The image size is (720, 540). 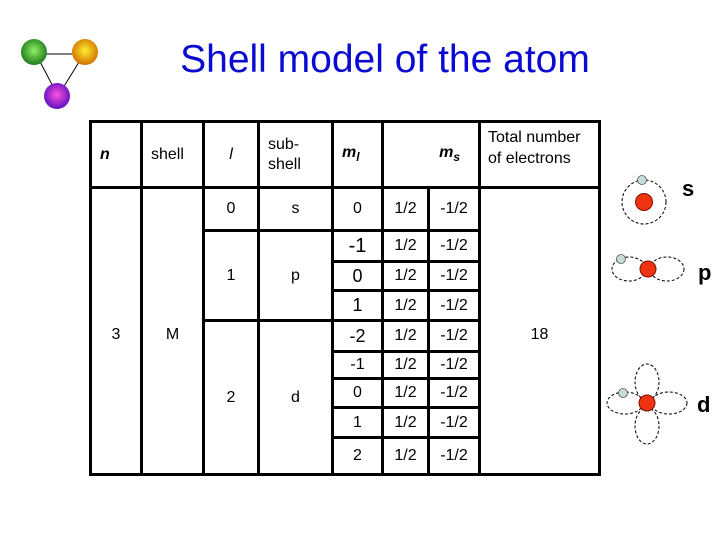 I want to click on page-title: Shell model of the atom, so click(x=385, y=59).